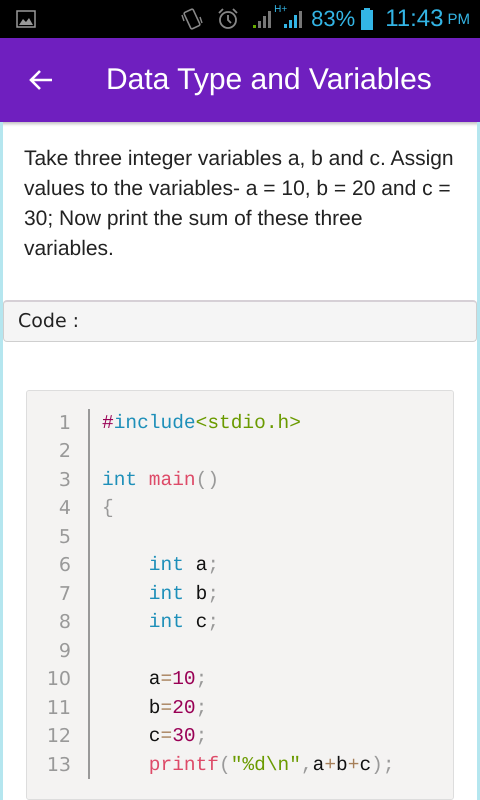 The height and width of the screenshot is (800, 480). Describe the element at coordinates (65, 651) in the screenshot. I see `line-number: 9` at that location.